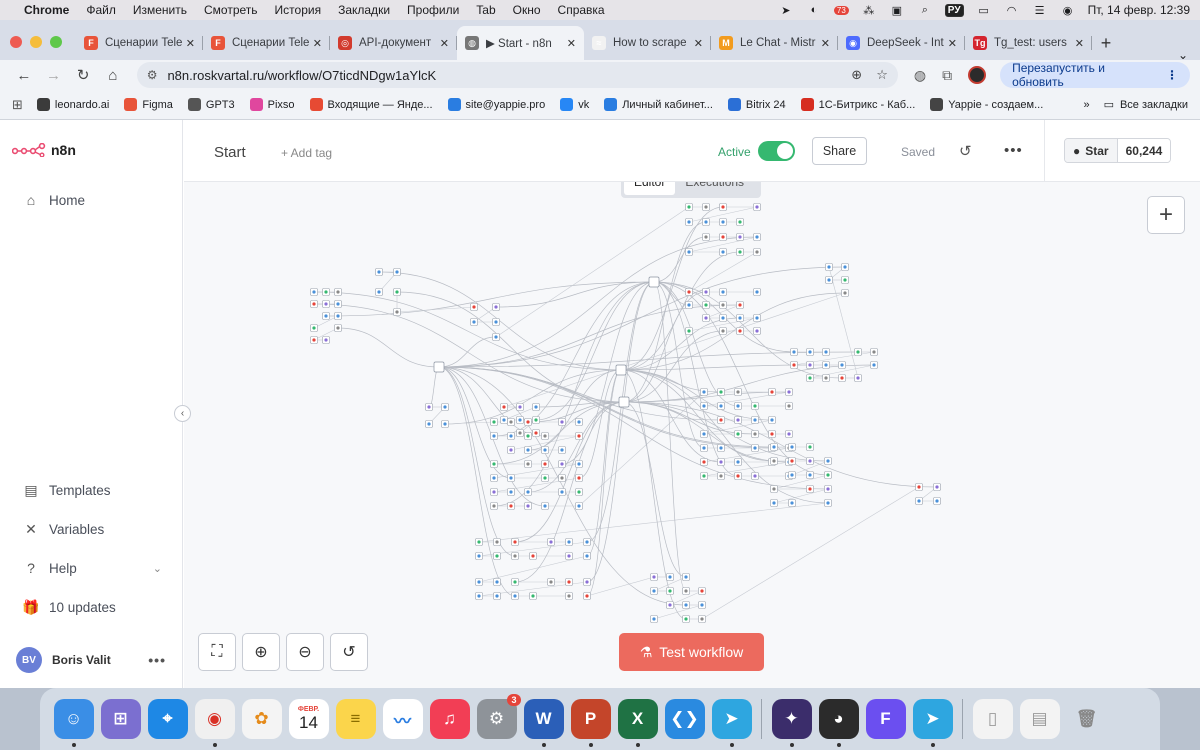  Describe the element at coordinates (182, 413) in the screenshot. I see `collapse-sidebar-button: ‹` at that location.